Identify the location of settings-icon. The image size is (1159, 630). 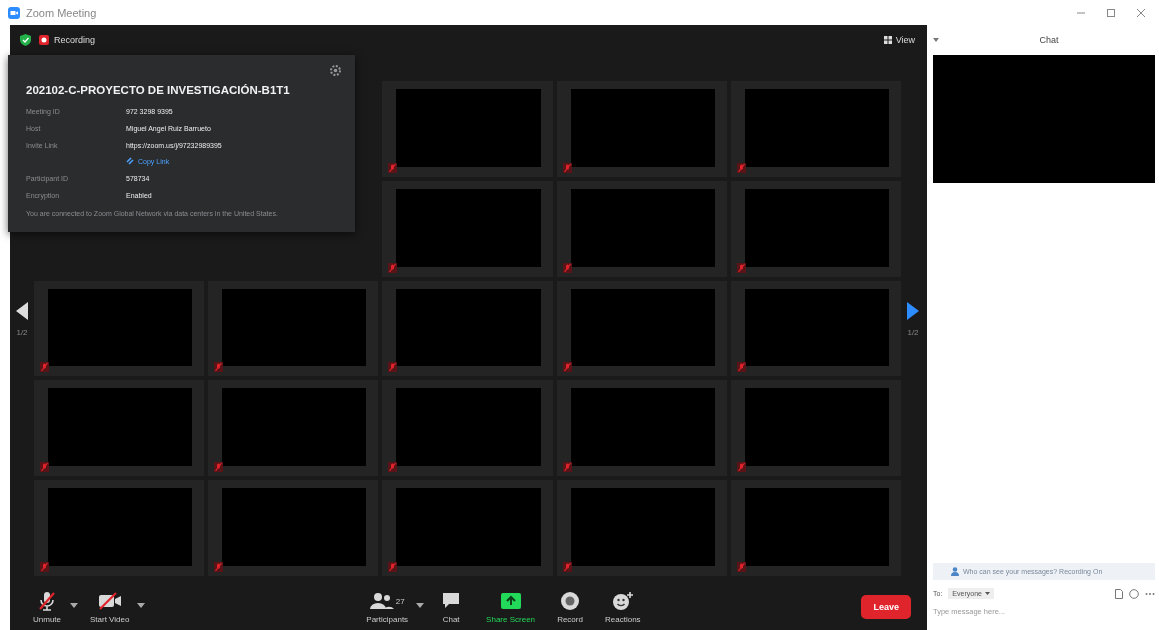
(335, 70).